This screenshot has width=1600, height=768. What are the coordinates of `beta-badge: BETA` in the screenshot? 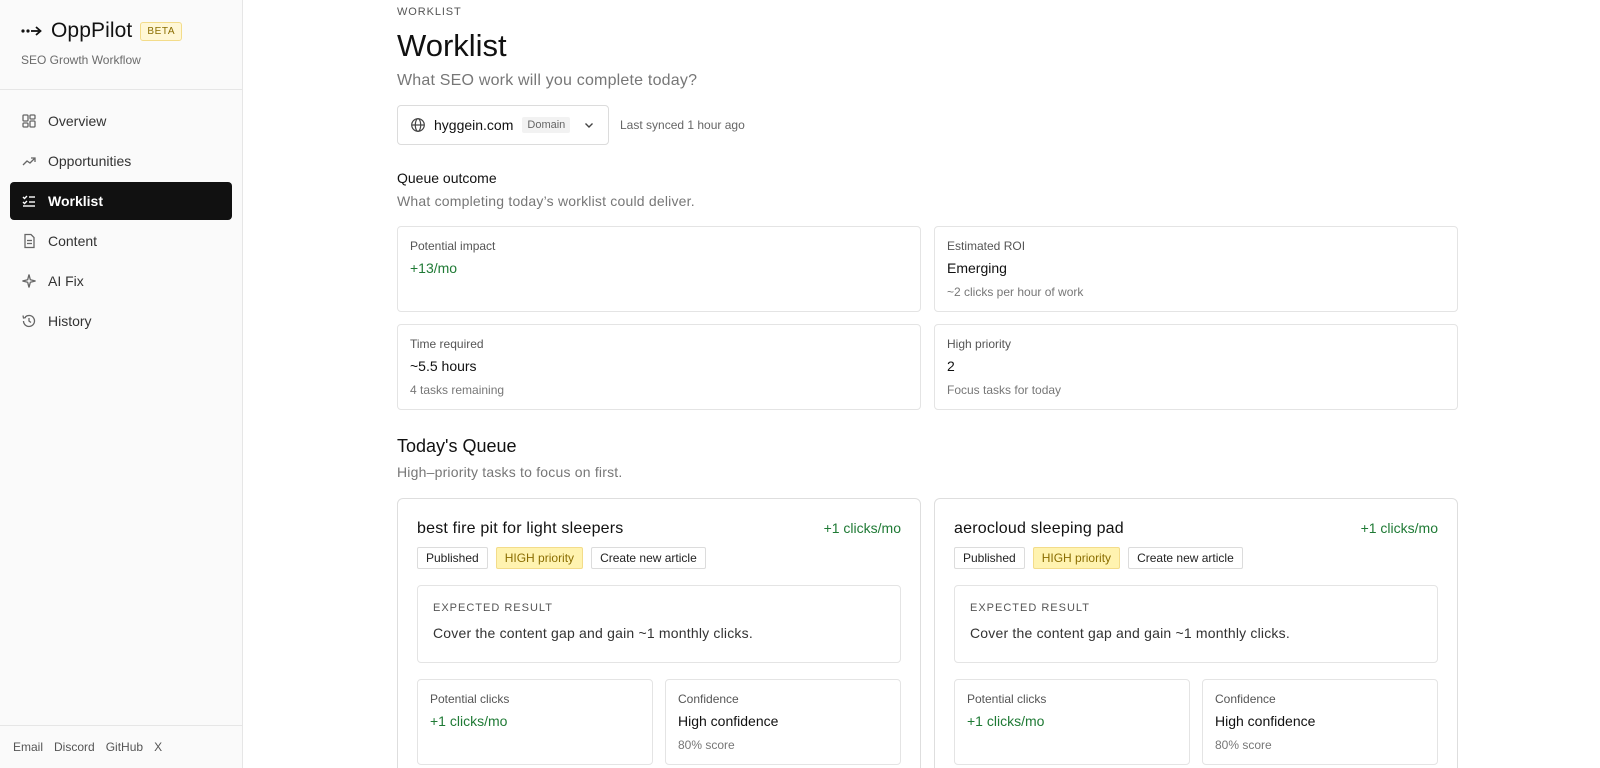 It's located at (161, 31).